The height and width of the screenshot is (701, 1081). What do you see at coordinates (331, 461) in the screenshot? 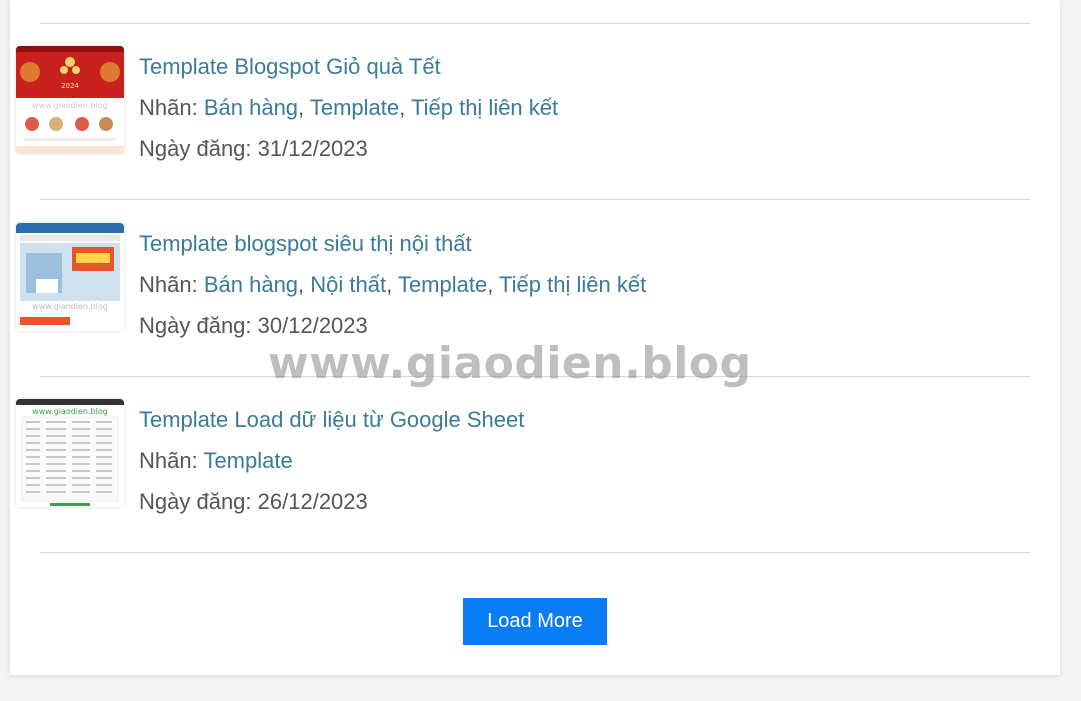
I see `post-labels: Nhãn: Template` at bounding box center [331, 461].